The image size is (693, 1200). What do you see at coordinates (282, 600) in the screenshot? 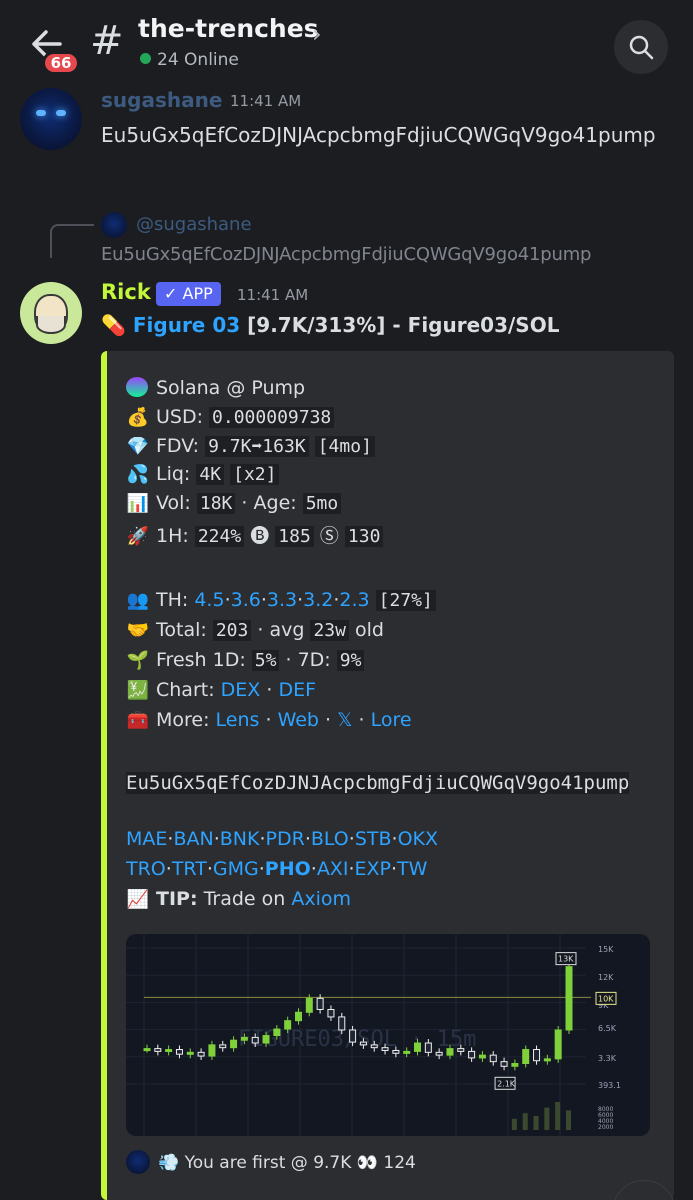
I see `holder-link: 3.3` at bounding box center [282, 600].